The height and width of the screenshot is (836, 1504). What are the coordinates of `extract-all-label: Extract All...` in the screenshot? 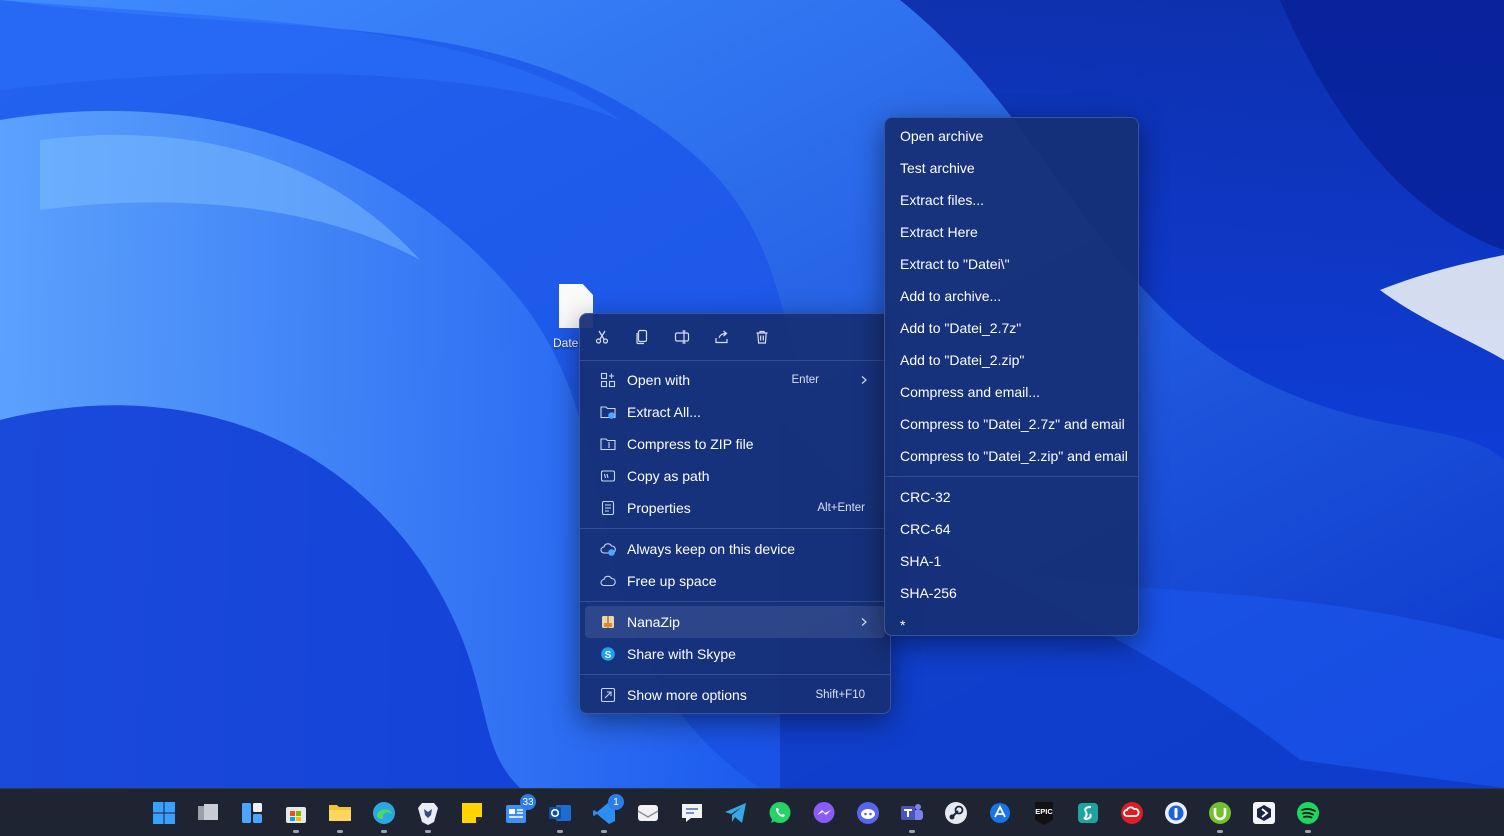 It's located at (664, 412).